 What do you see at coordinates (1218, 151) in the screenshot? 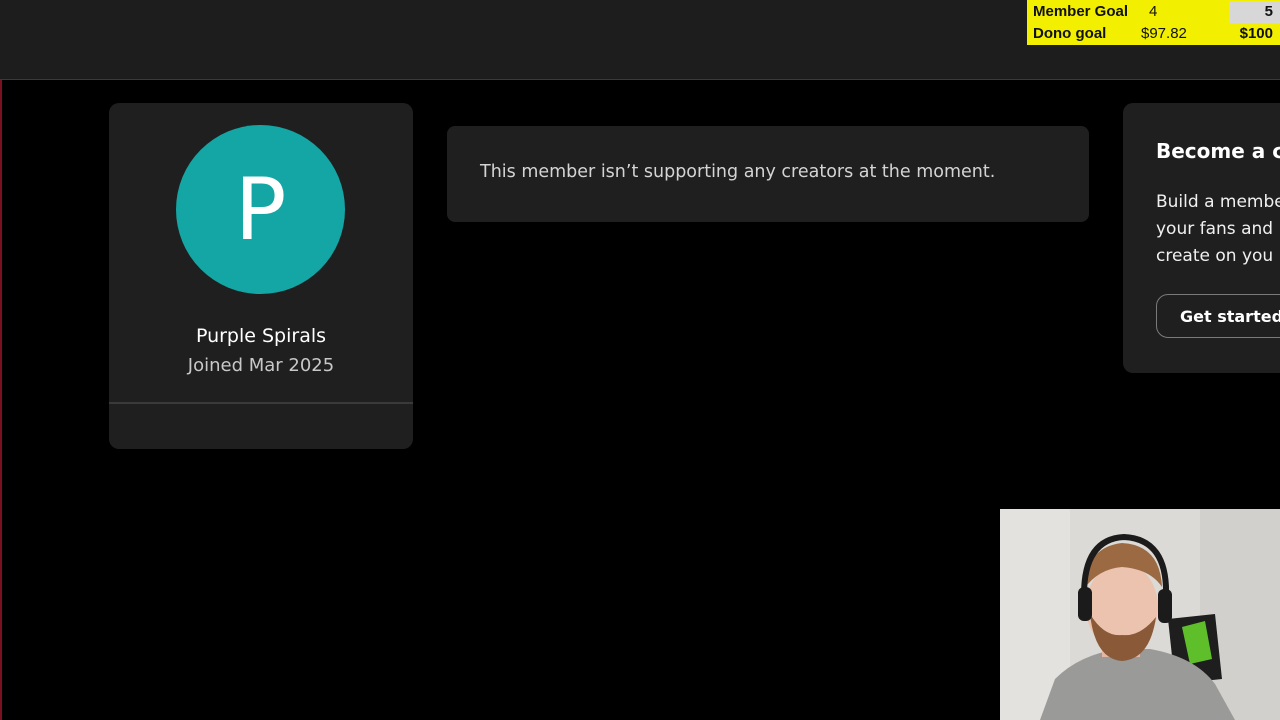
I see `become-creator-title: Become a cr` at bounding box center [1218, 151].